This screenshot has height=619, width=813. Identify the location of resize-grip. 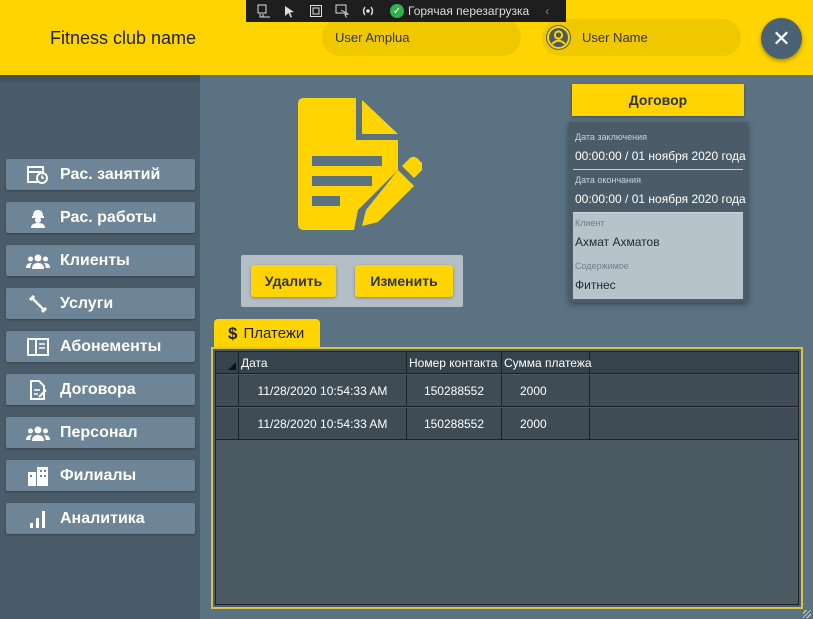
(807, 614).